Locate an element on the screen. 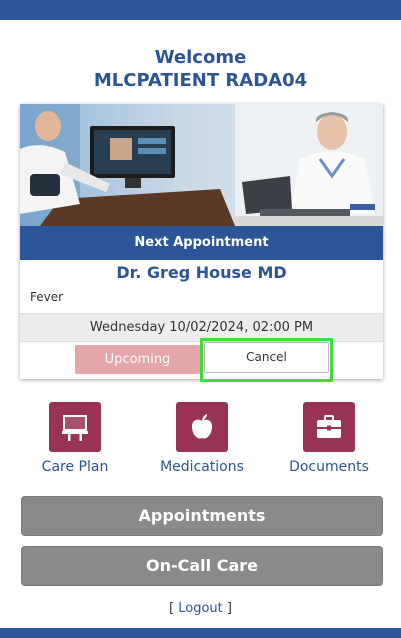  medications-link: Medications is located at coordinates (202, 438).